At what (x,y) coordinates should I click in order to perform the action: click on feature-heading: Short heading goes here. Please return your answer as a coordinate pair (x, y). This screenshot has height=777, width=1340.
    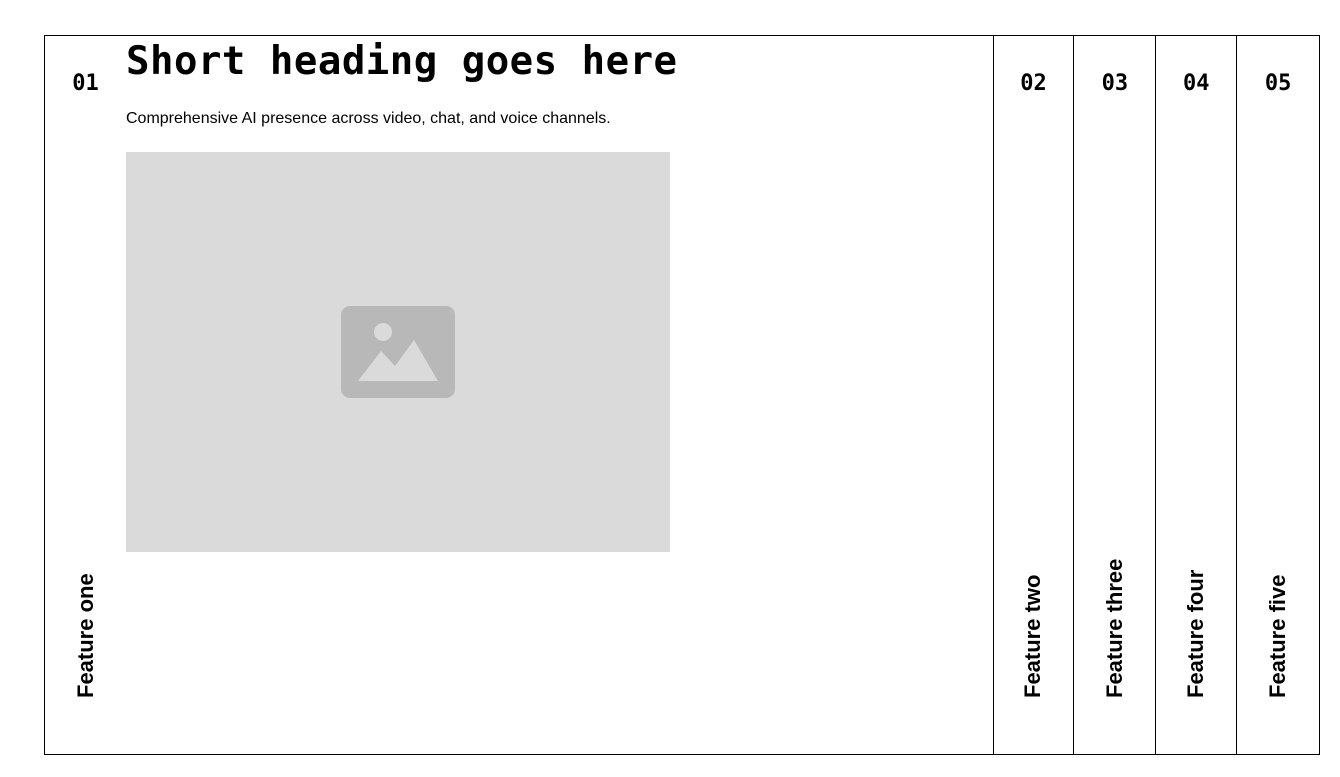
    Looking at the image, I should click on (402, 61).